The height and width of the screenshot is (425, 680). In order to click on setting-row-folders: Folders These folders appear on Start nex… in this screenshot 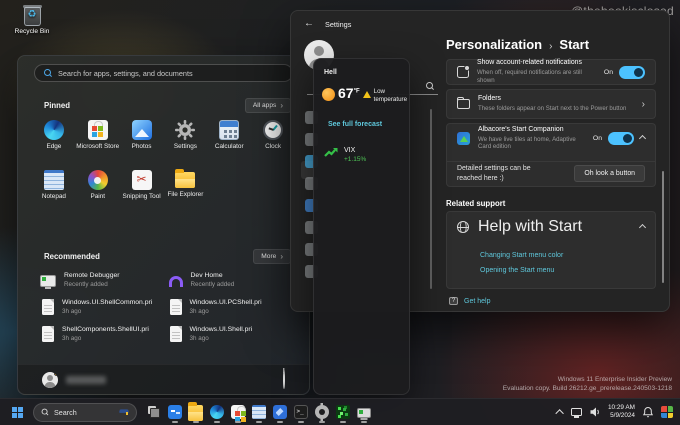, I will do `click(551, 104)`.